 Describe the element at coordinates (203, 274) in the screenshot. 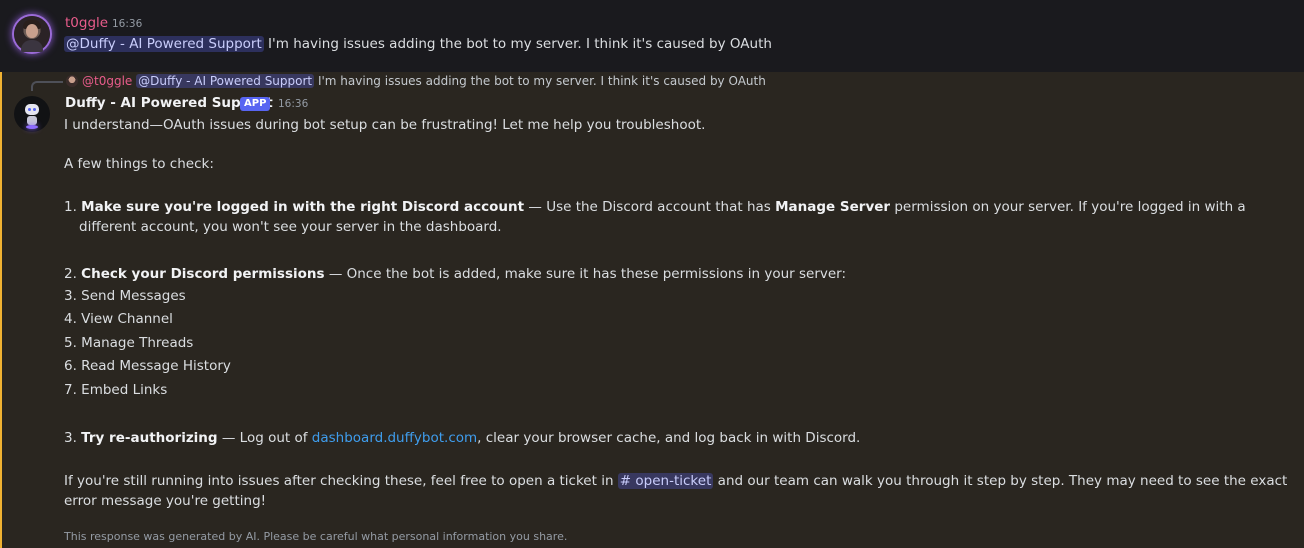

I see `bold-text: Check your Discord permissions` at that location.